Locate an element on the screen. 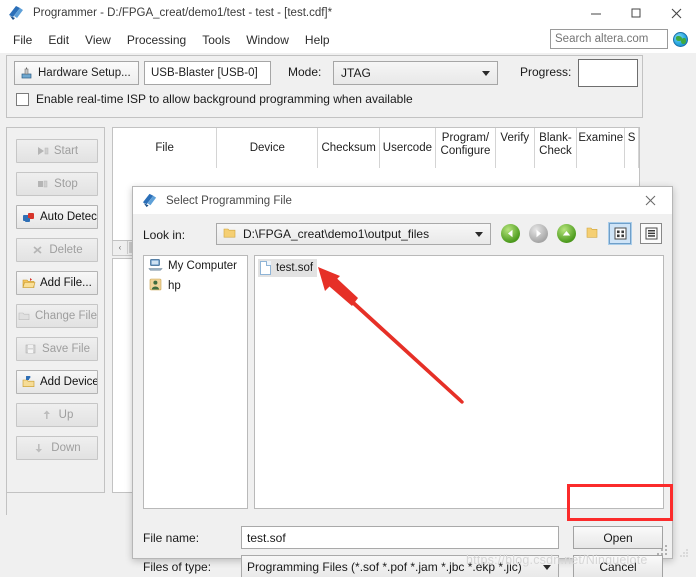 This screenshot has width=696, height=577. move-up-label: Up is located at coordinates (66, 415).